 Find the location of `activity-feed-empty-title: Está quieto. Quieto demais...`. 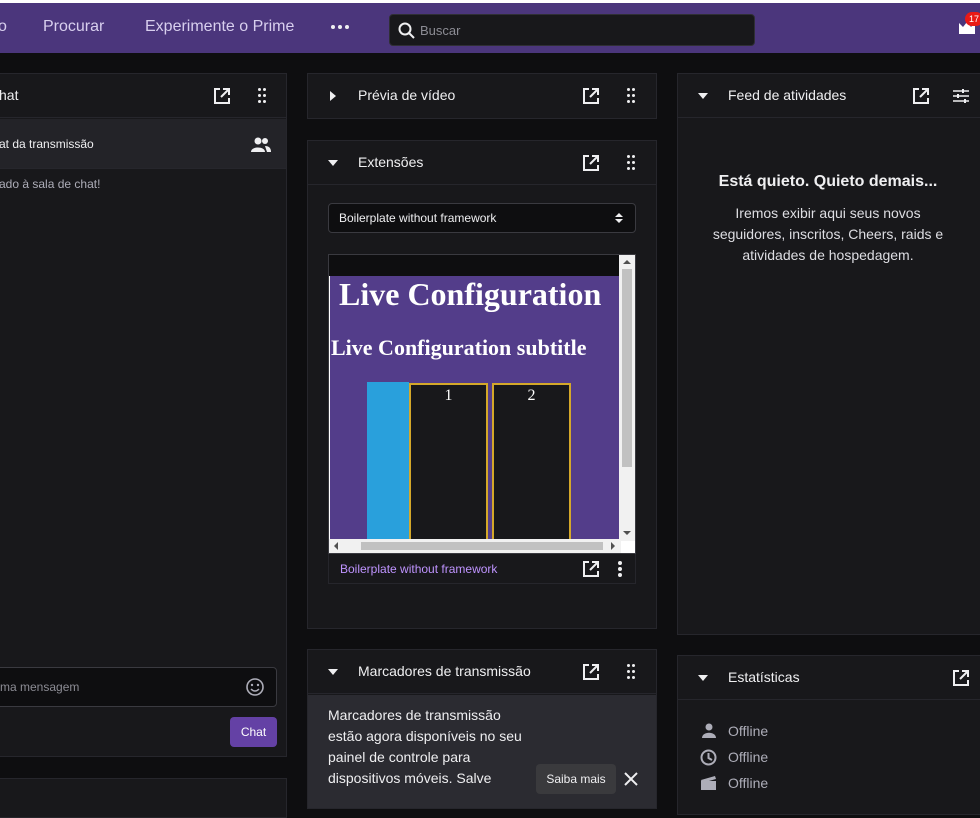

activity-feed-empty-title: Está quieto. Quieto demais... is located at coordinates (828, 181).